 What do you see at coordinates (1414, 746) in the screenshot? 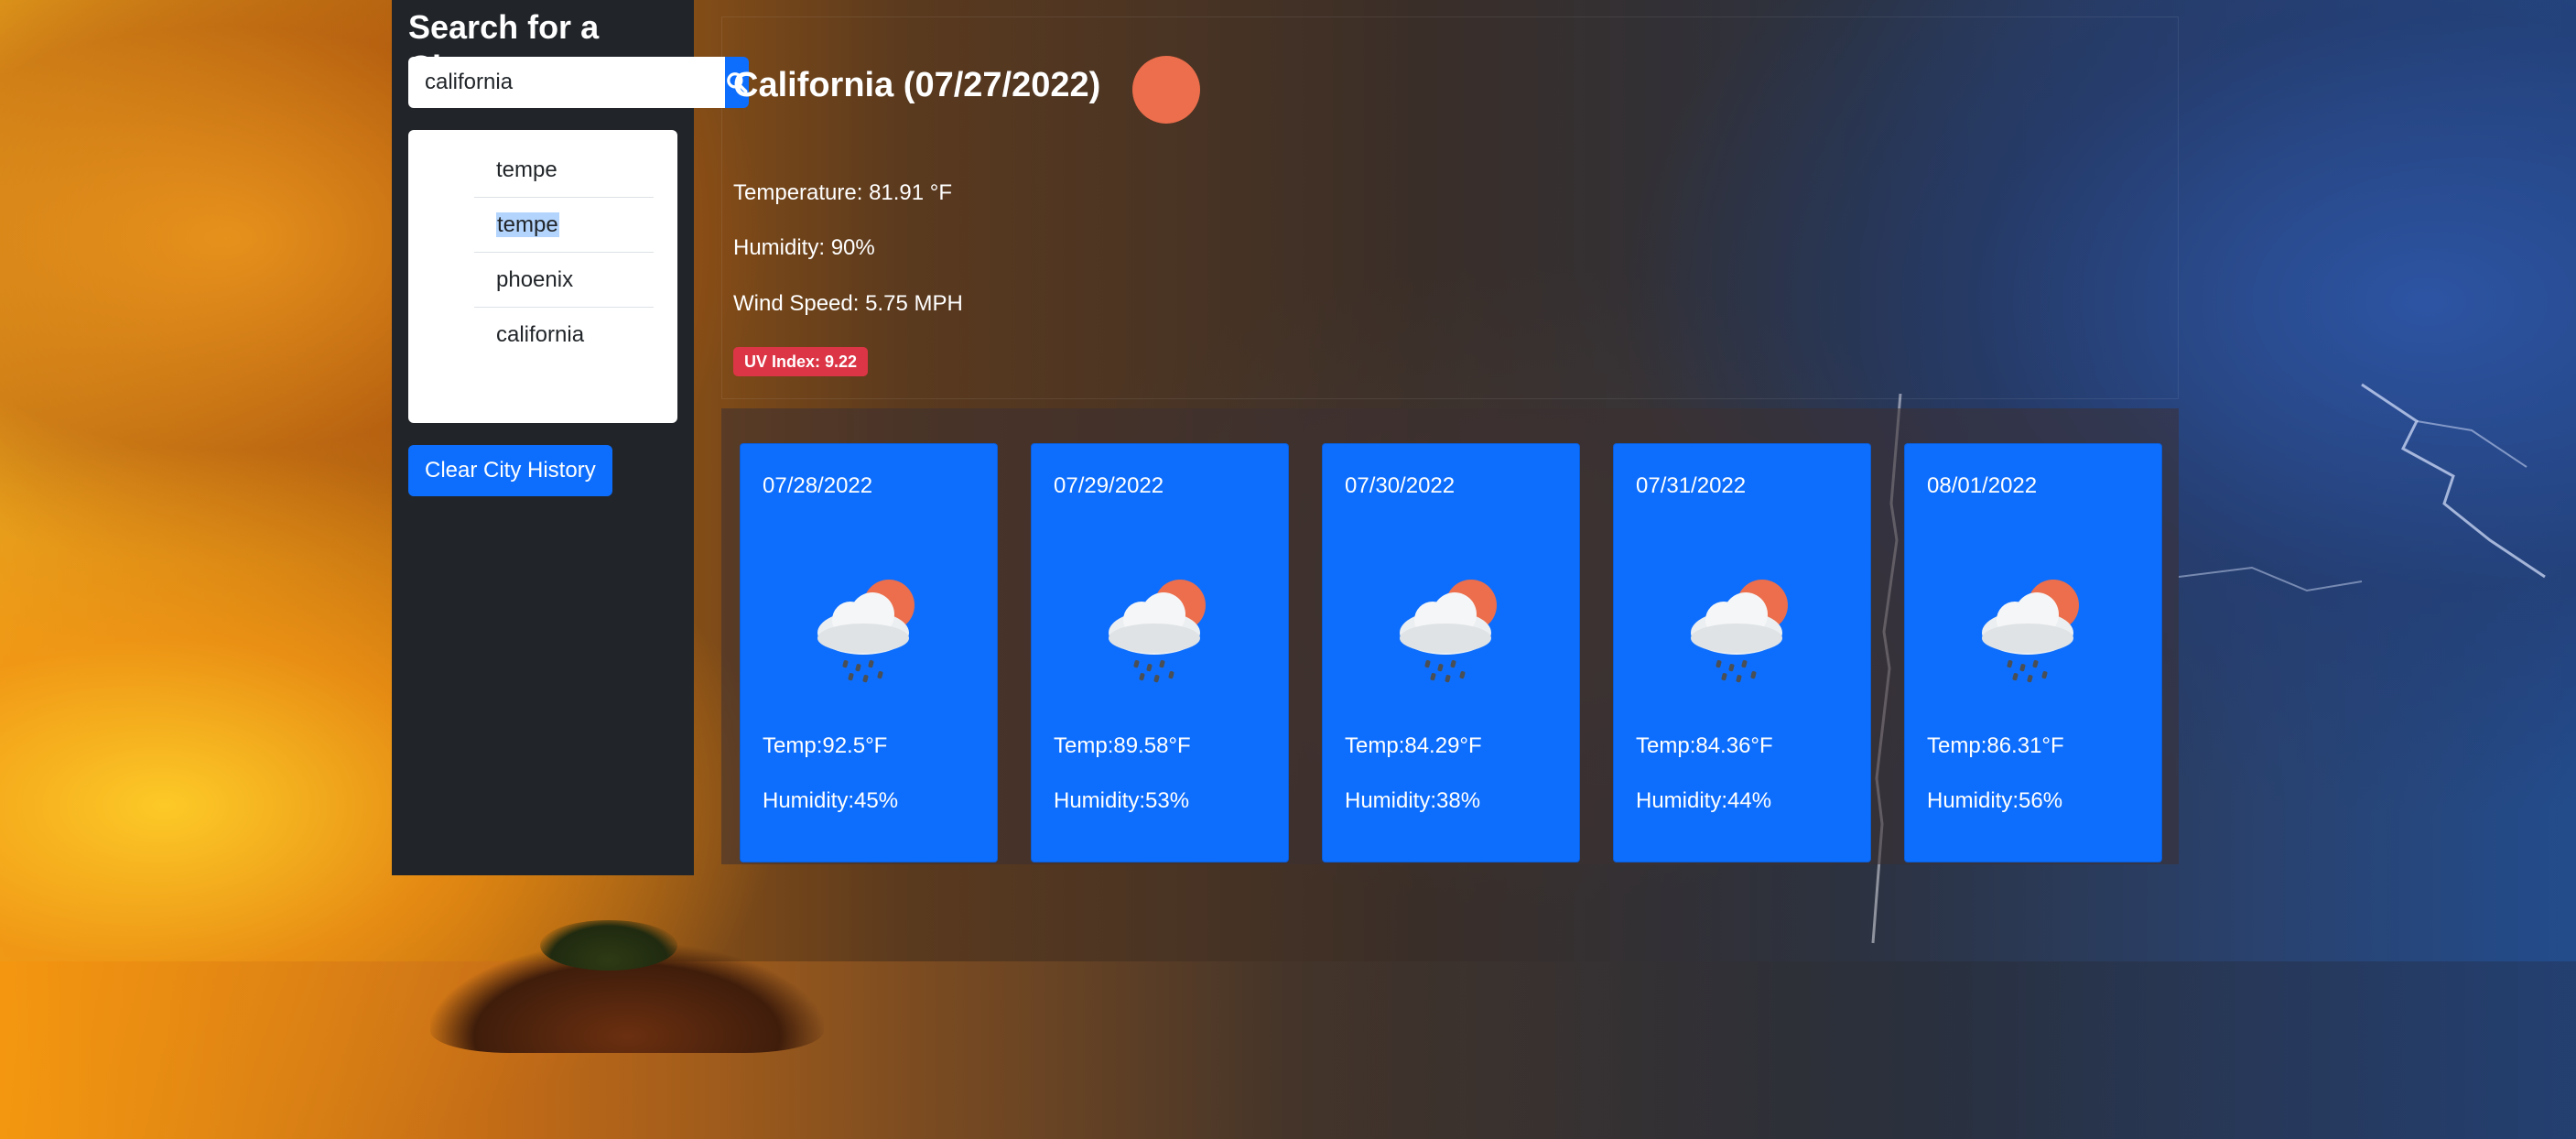
I see `forecast-temp: Temp:84.29°F` at bounding box center [1414, 746].